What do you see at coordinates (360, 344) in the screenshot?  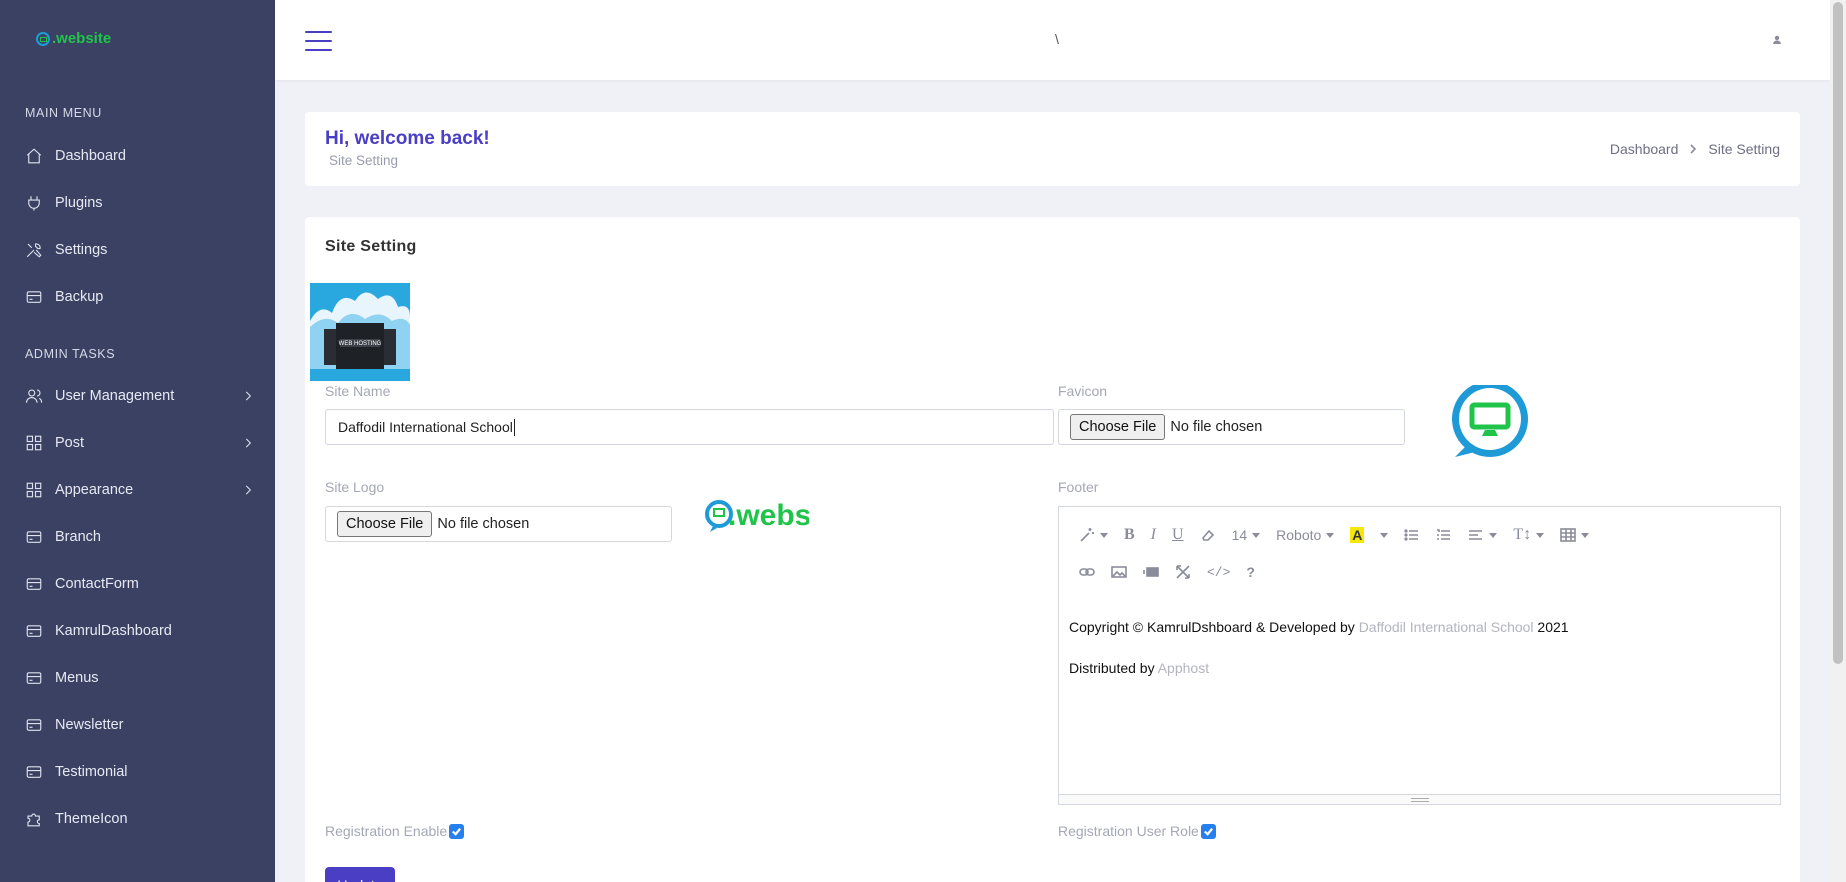 I see `web-hosting-image-text: WEB HOSTING` at bounding box center [360, 344].